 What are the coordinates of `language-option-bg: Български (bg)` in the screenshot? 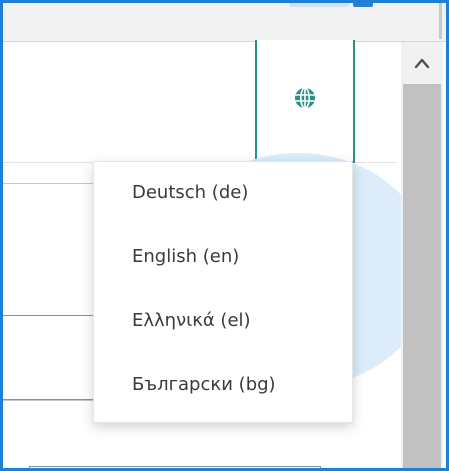 It's located at (223, 404).